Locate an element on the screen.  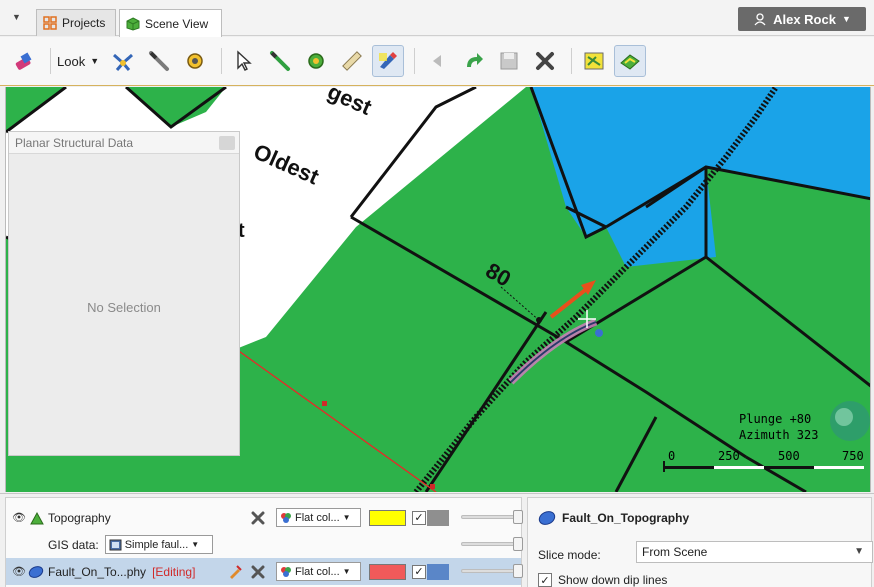
map-tool-button is located at coordinates (594, 61).